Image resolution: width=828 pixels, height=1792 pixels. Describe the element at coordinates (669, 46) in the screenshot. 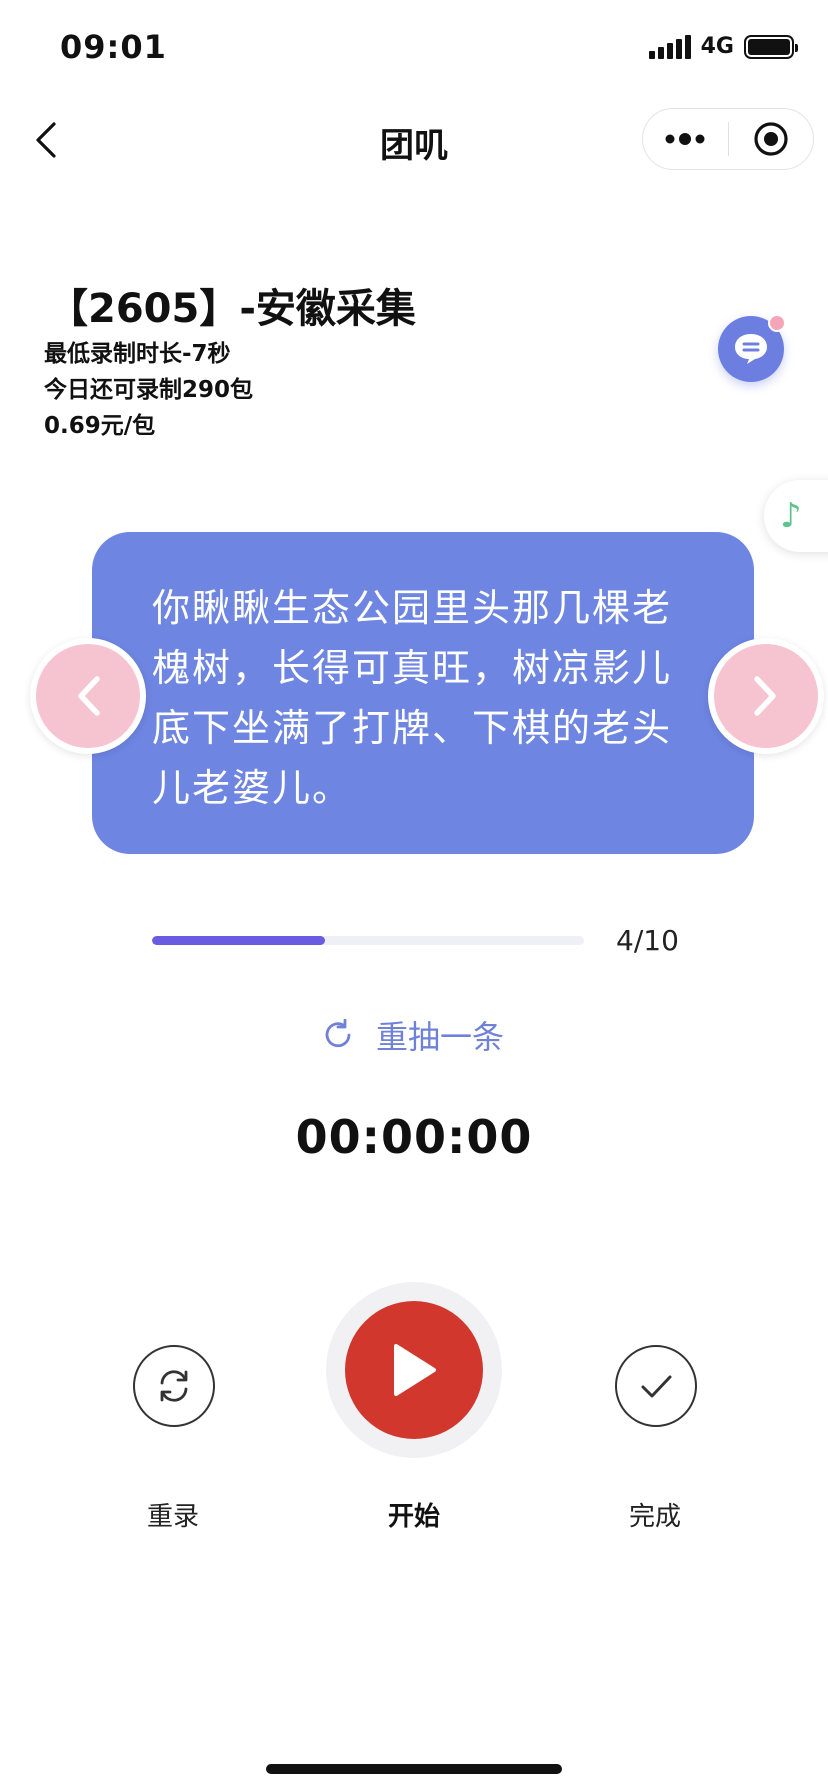

I see `signal-icon` at that location.